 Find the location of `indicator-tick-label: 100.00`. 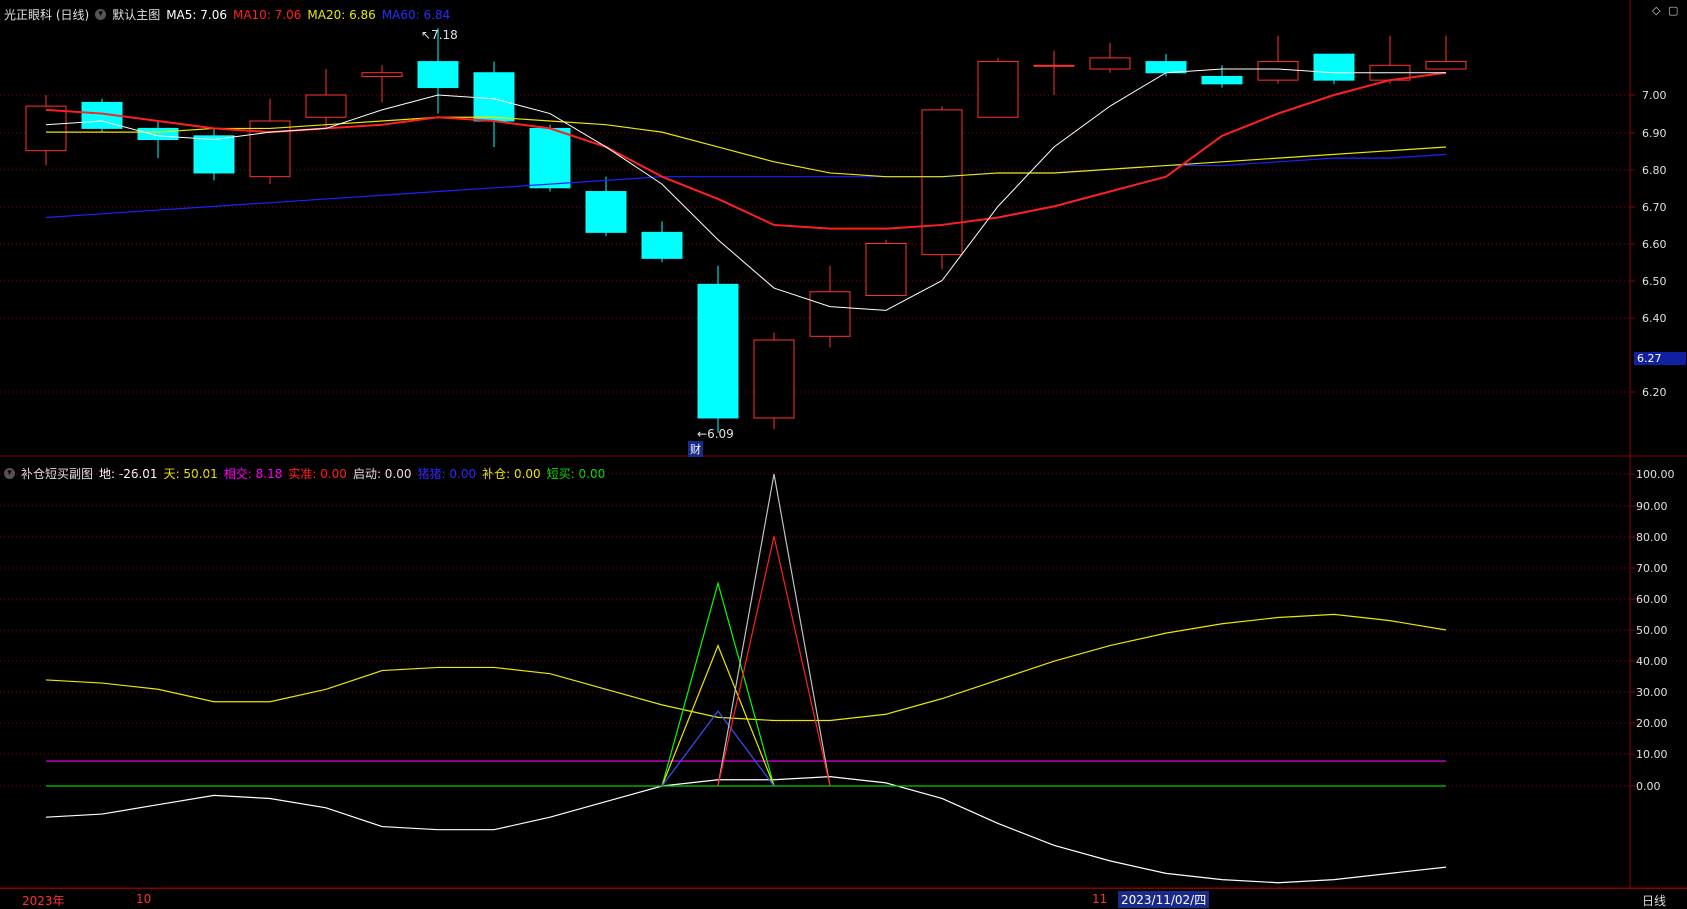

indicator-tick-label: 100.00 is located at coordinates (1655, 474).